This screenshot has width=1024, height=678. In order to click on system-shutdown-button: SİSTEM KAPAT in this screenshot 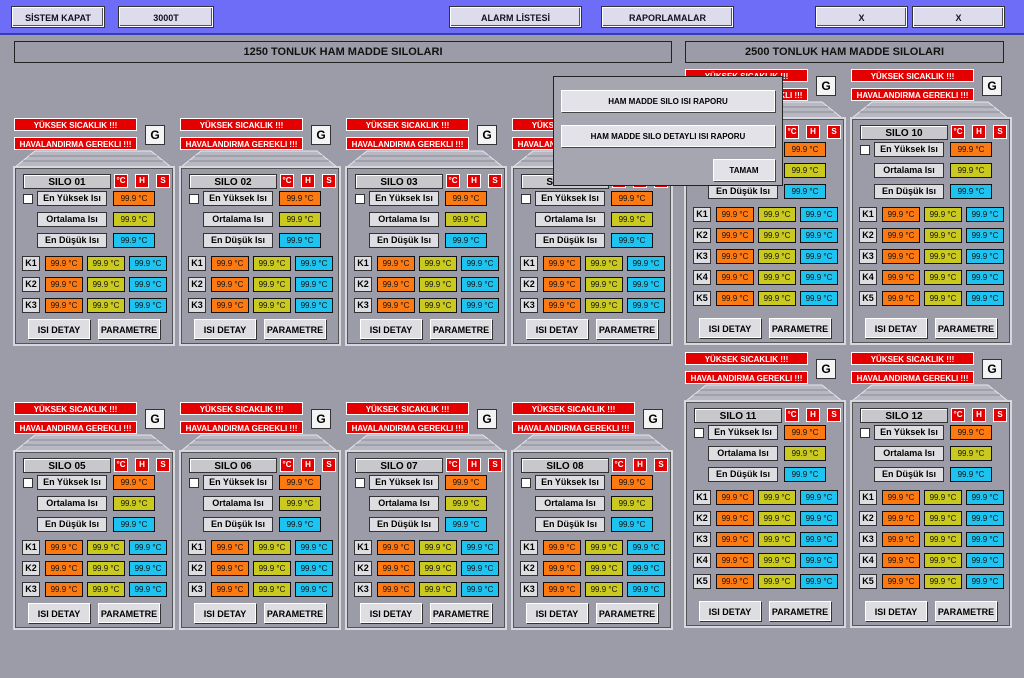, I will do `click(58, 17)`.